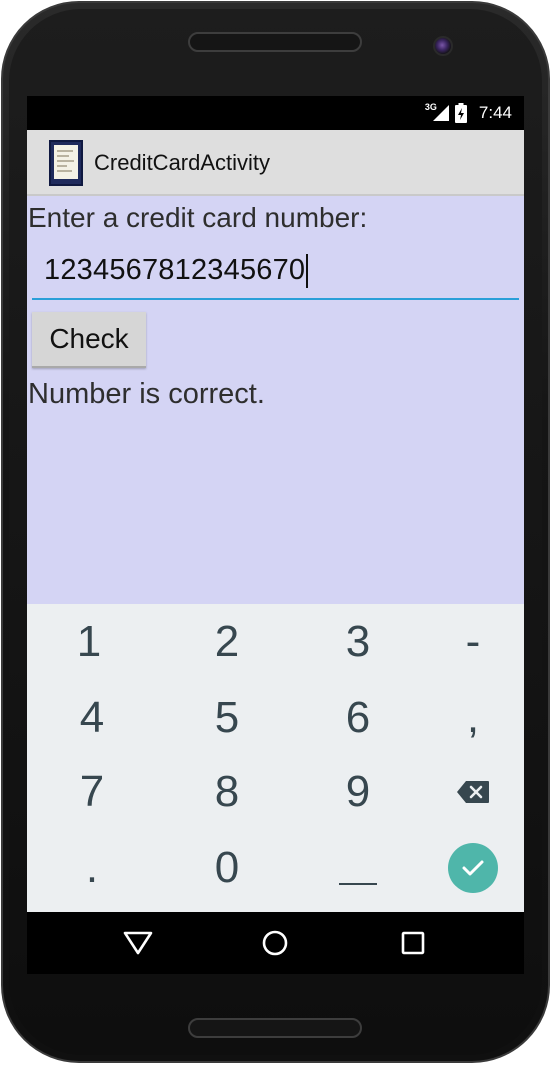 The width and height of the screenshot is (552, 1065). Describe the element at coordinates (275, 113) in the screenshot. I see `status-bar: 3G 7:44` at that location.